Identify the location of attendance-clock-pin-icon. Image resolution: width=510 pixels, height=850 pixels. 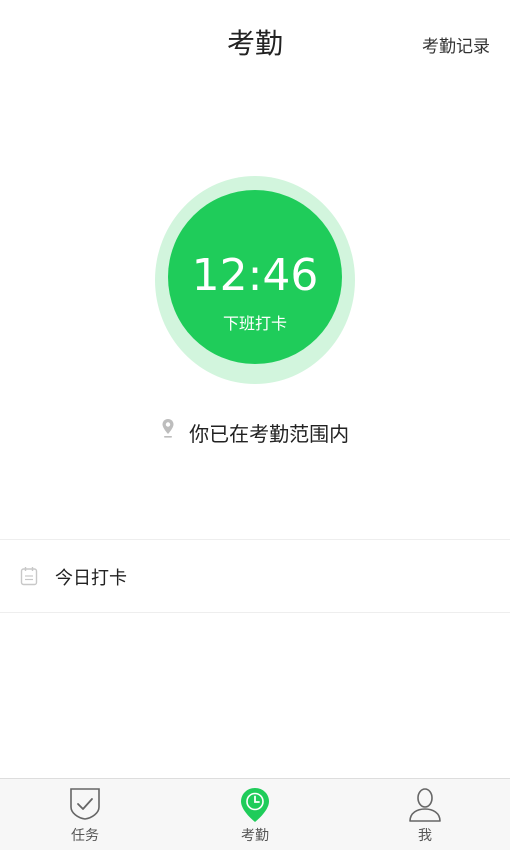
(255, 807).